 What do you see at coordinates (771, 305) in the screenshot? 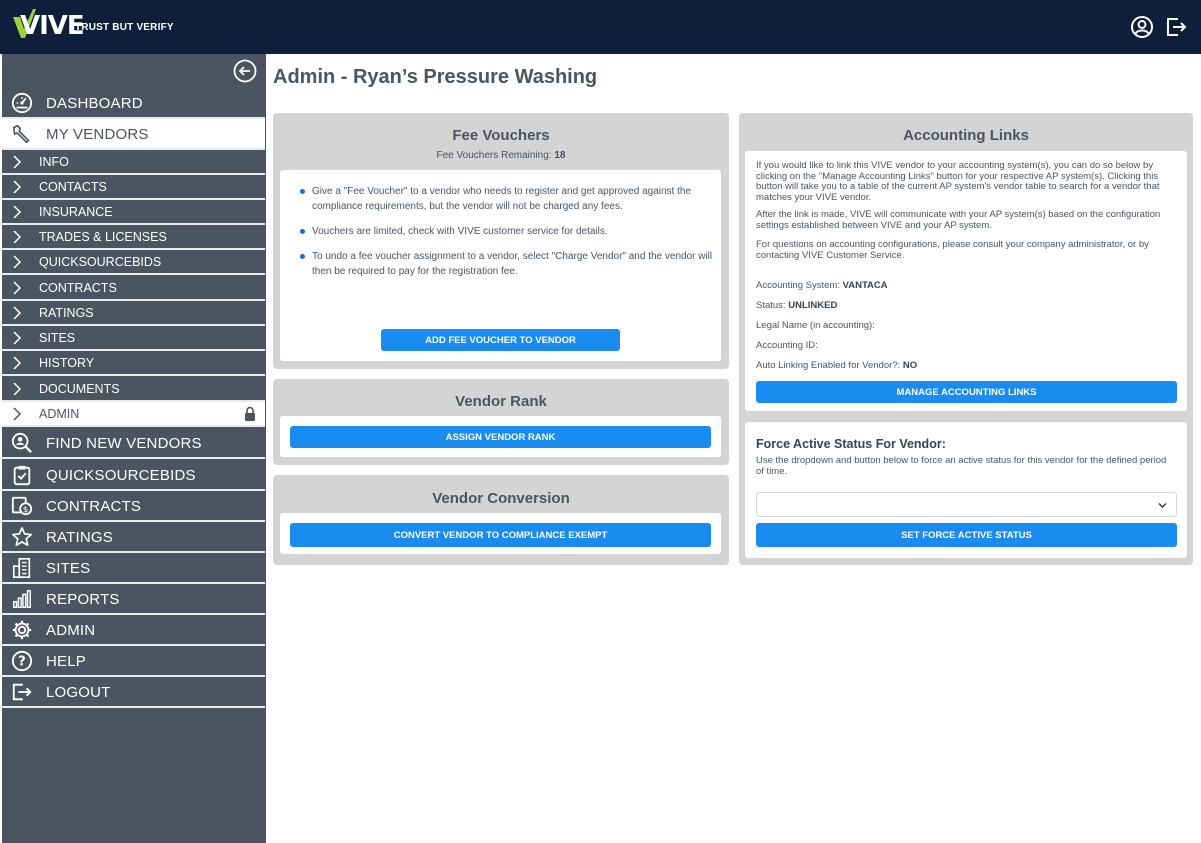
I see `field-label: Status:` at bounding box center [771, 305].